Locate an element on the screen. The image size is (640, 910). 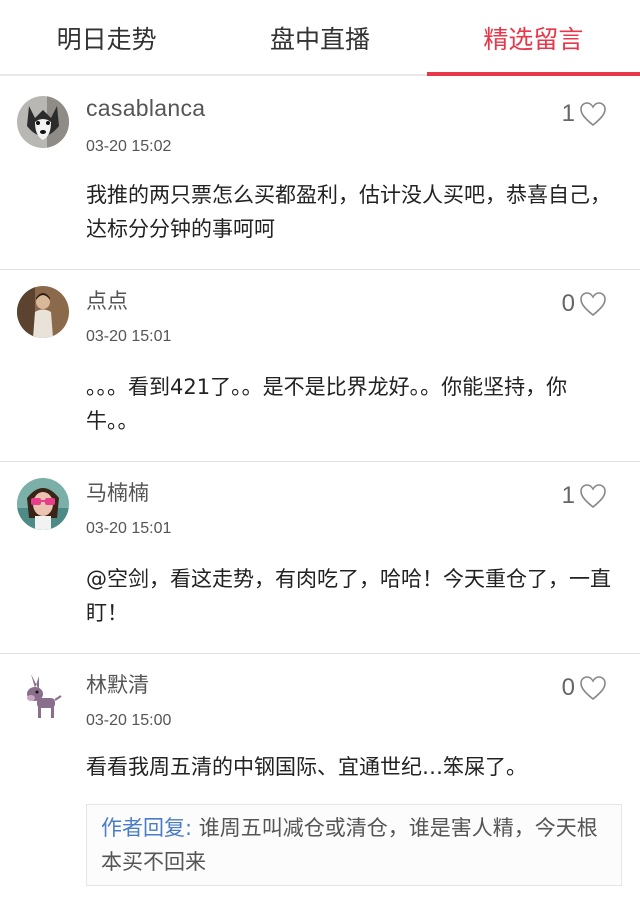
comment-text: @空剑，看这走势，有肉吃了，哈哈！今天重仓了，一直盯！ is located at coordinates (348, 596).